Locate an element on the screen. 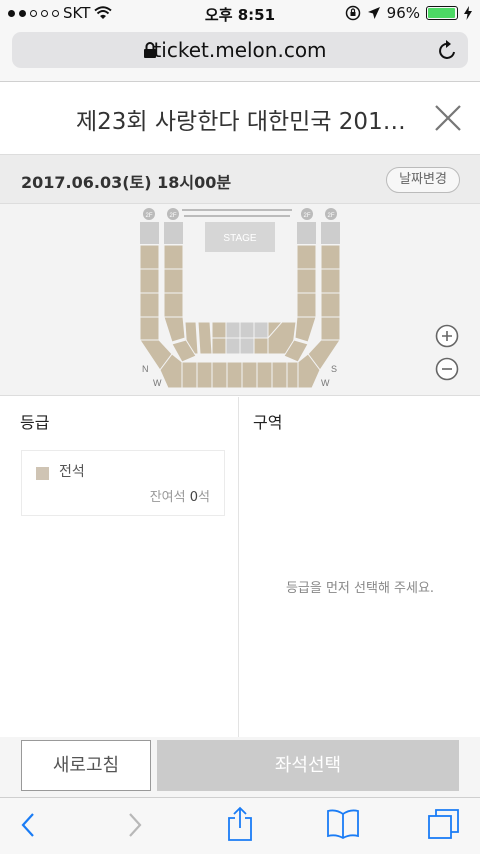 The width and height of the screenshot is (480, 854). browser-address-bar: ticket.melon.com is located at coordinates (240, 54).